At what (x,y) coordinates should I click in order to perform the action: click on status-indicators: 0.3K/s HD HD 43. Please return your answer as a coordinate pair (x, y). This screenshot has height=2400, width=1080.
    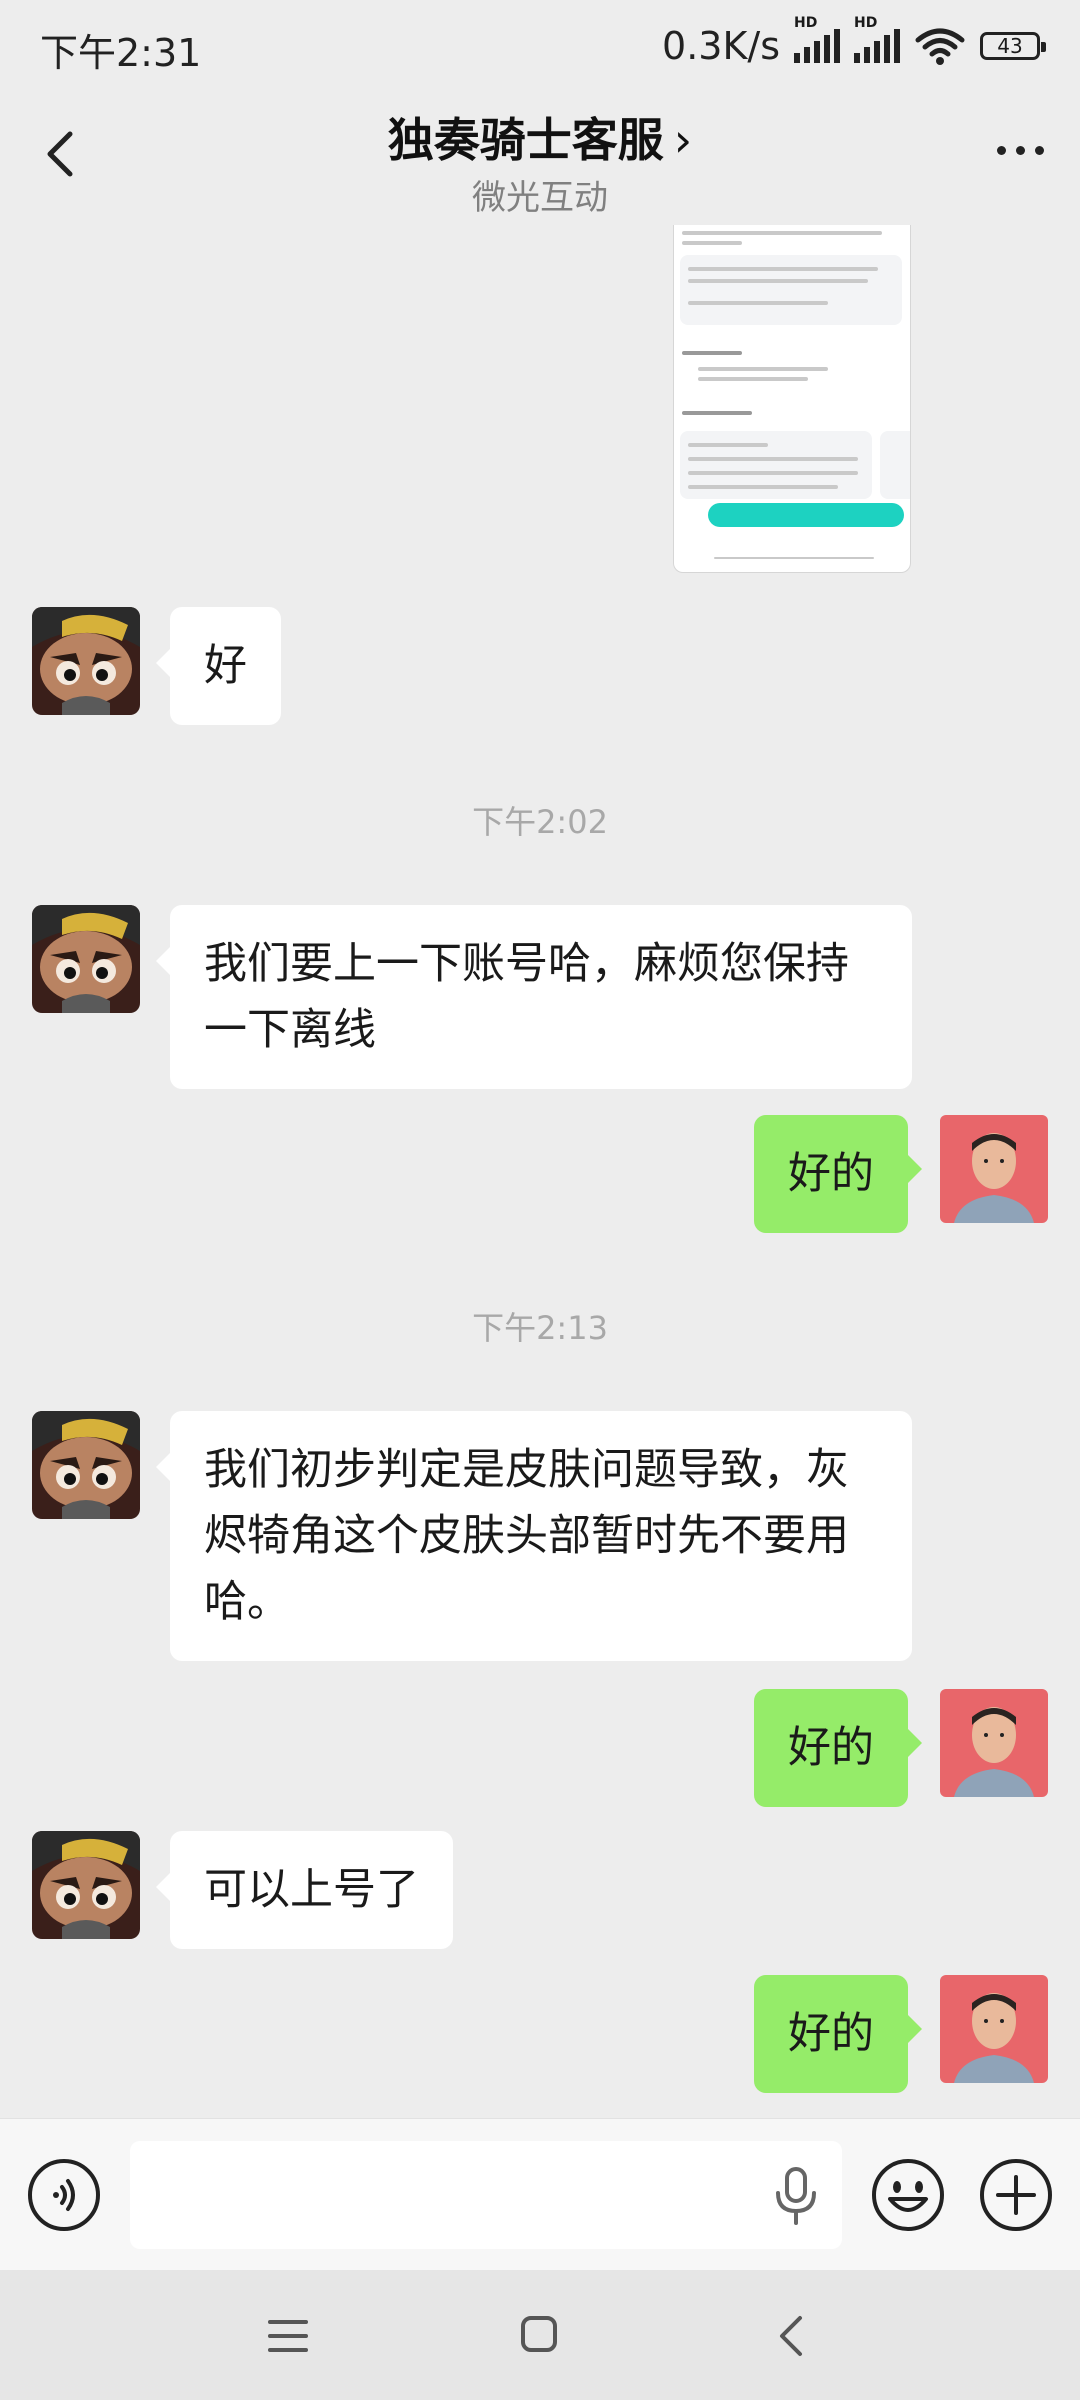
    Looking at the image, I should click on (854, 42).